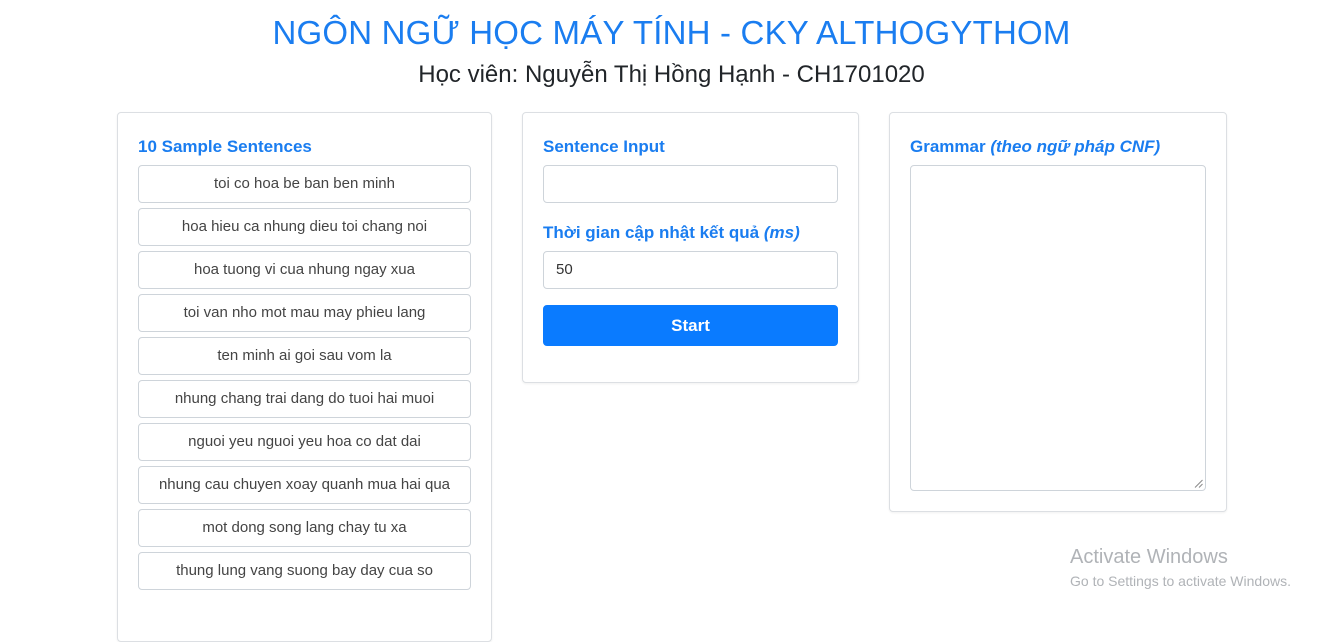 This screenshot has width=1333, height=642. What do you see at coordinates (671, 32) in the screenshot?
I see `page-title: NGÔN NGỮ HỌC MÁY TÍNH - CKY ALTHOGYTHOM` at bounding box center [671, 32].